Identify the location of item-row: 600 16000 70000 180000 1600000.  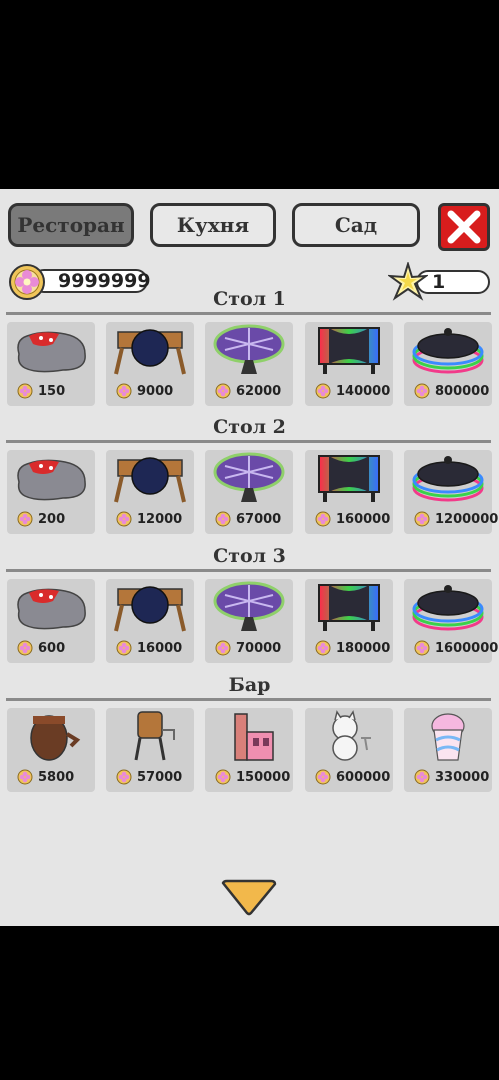
(249, 622).